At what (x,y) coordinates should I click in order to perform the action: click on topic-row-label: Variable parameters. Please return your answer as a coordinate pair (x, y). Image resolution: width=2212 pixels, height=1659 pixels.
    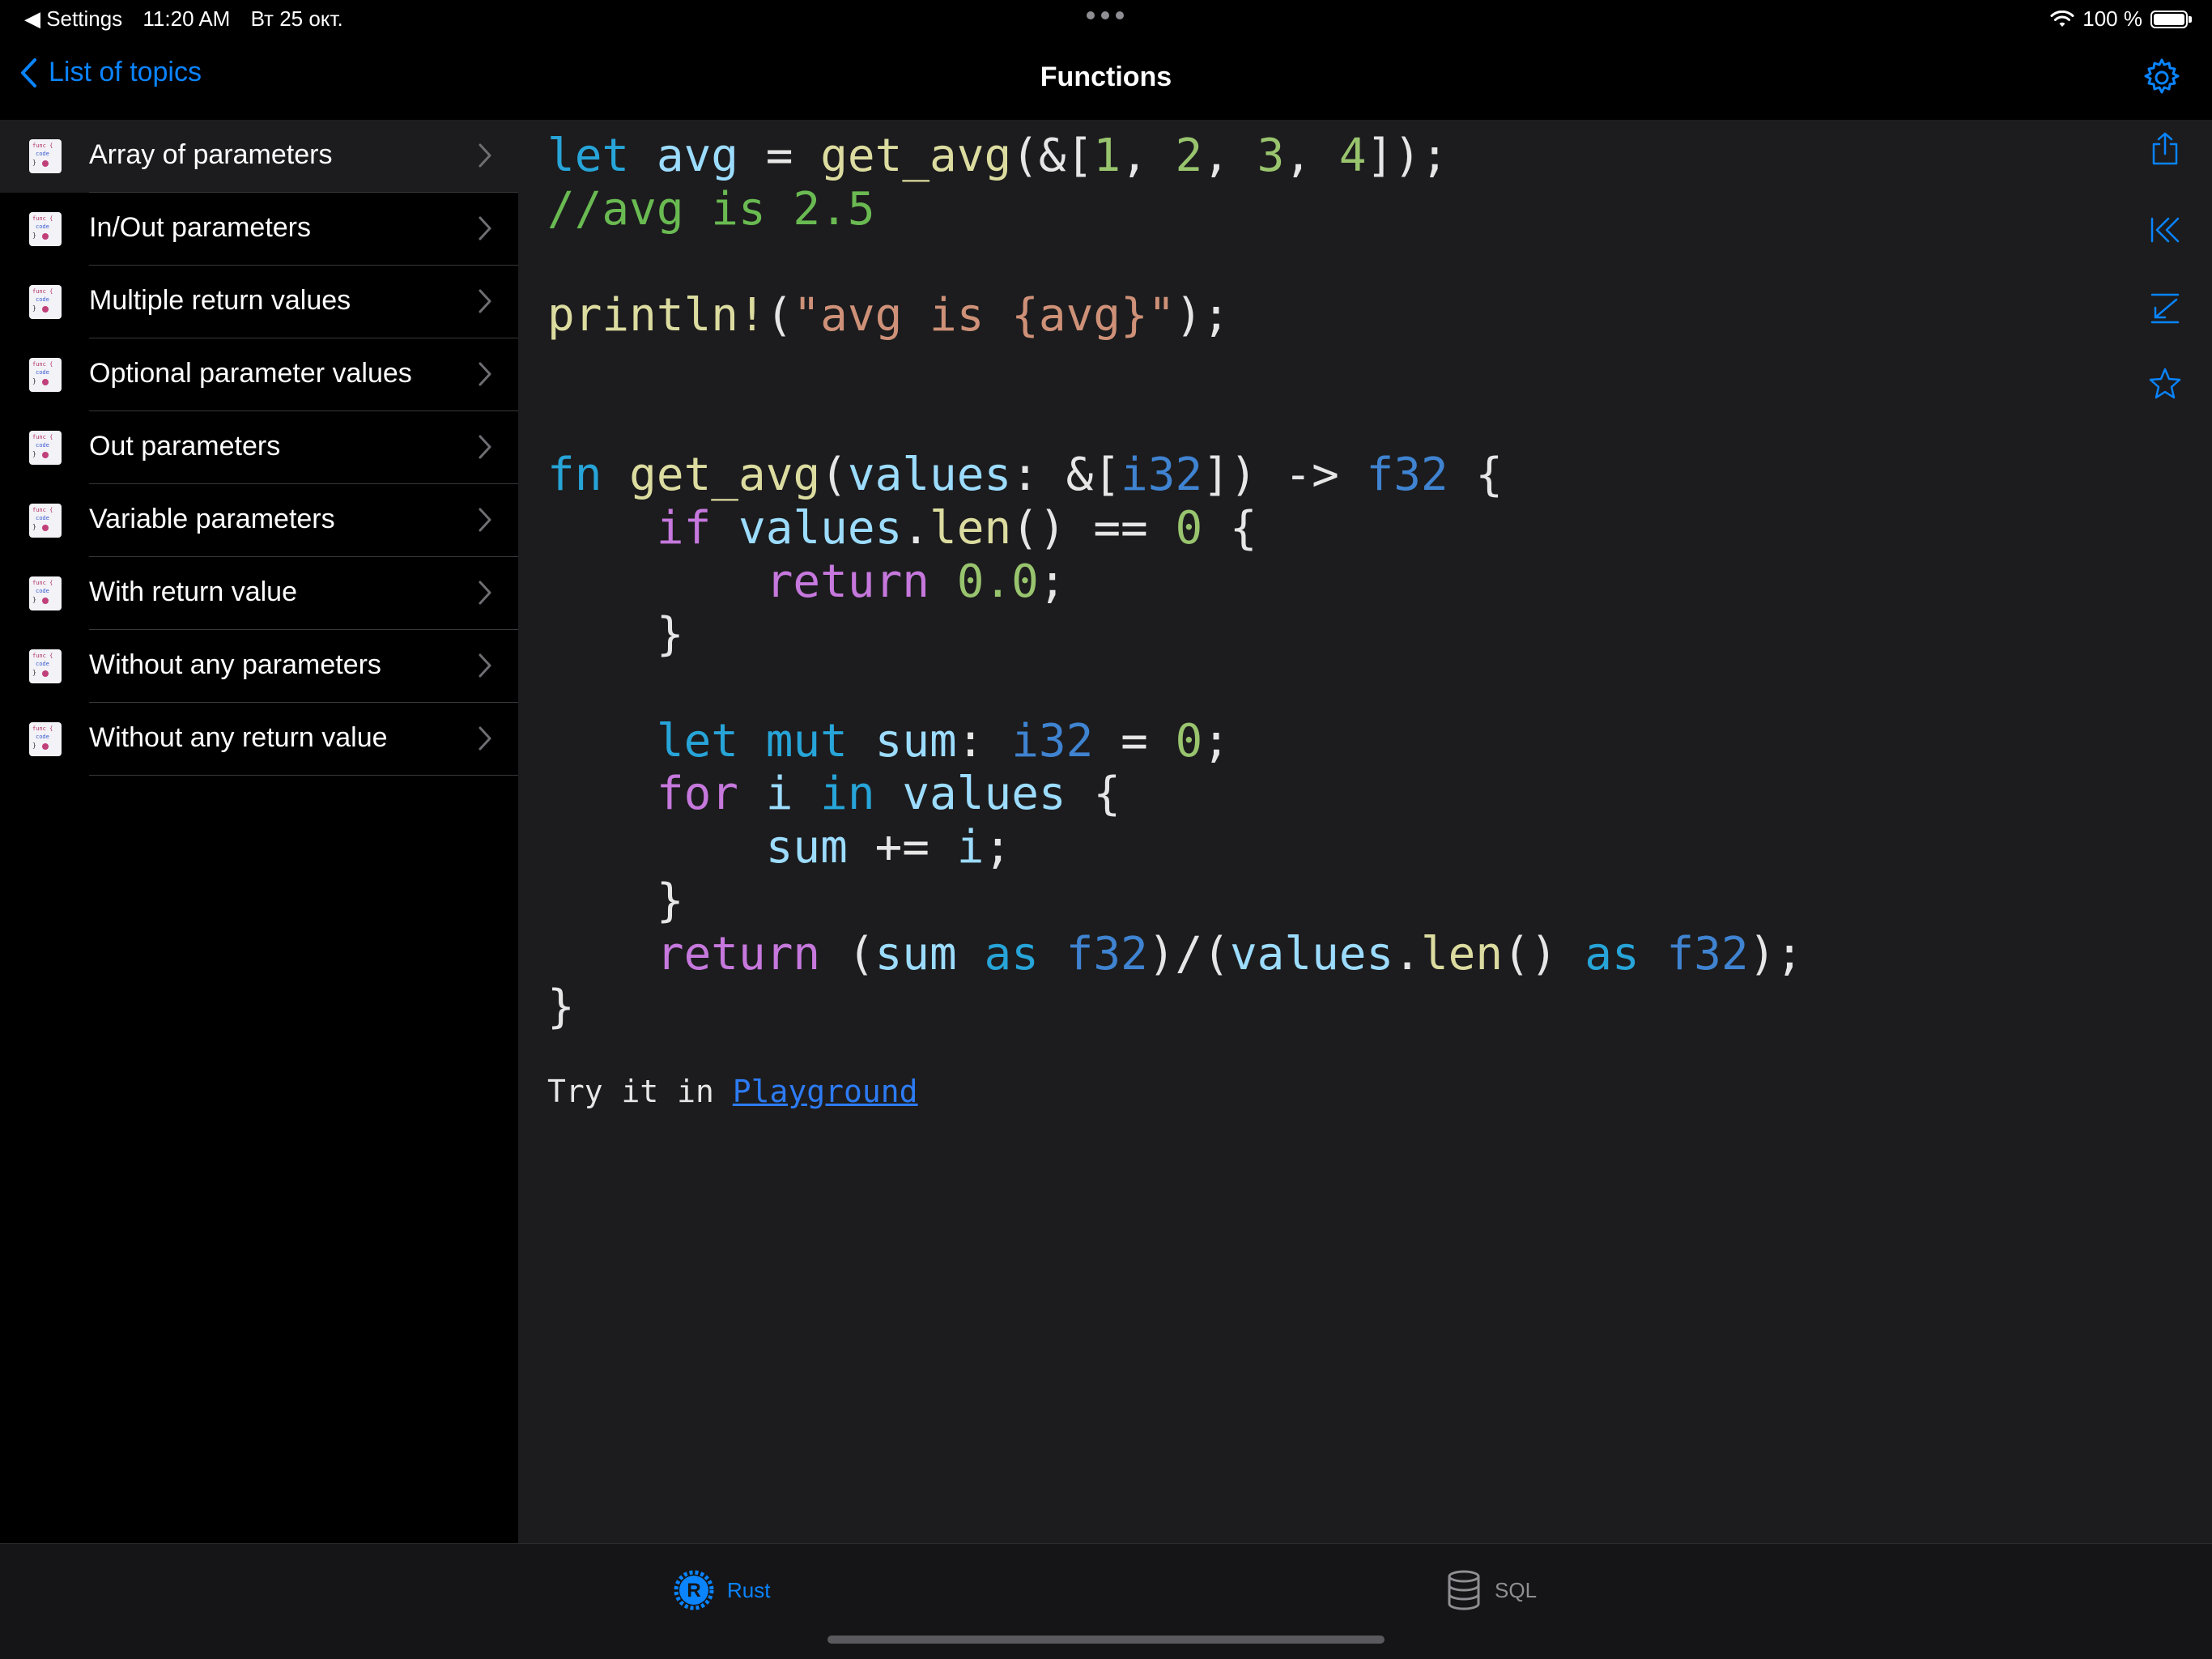
    Looking at the image, I should click on (212, 519).